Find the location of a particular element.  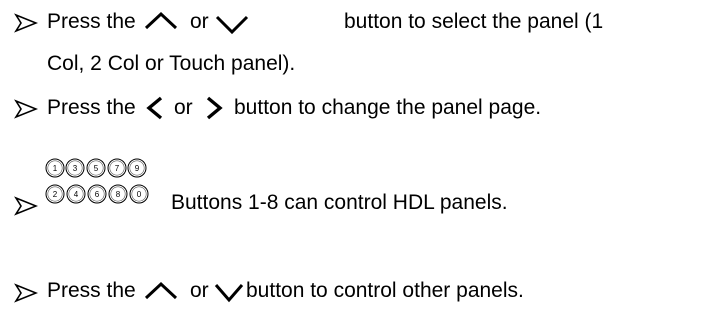

keypad-key-label: 8 is located at coordinates (118, 194).